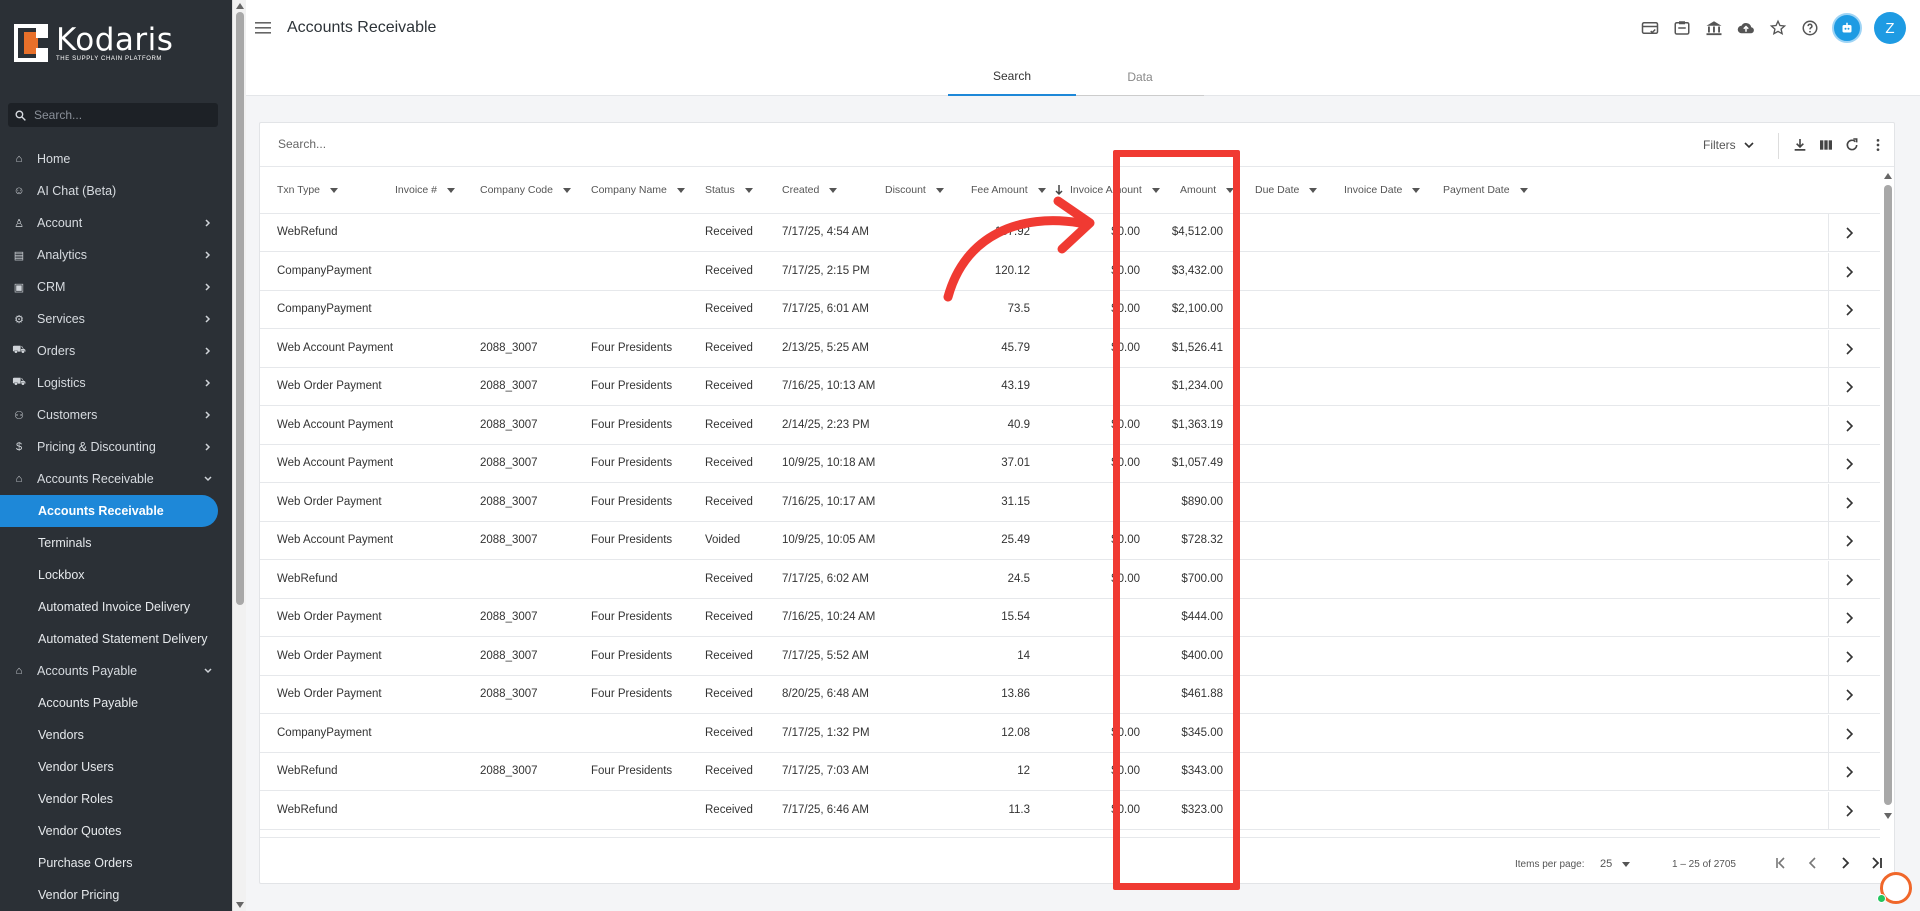 The image size is (1920, 911). Describe the element at coordinates (1826, 145) in the screenshot. I see `columns-icon` at that location.